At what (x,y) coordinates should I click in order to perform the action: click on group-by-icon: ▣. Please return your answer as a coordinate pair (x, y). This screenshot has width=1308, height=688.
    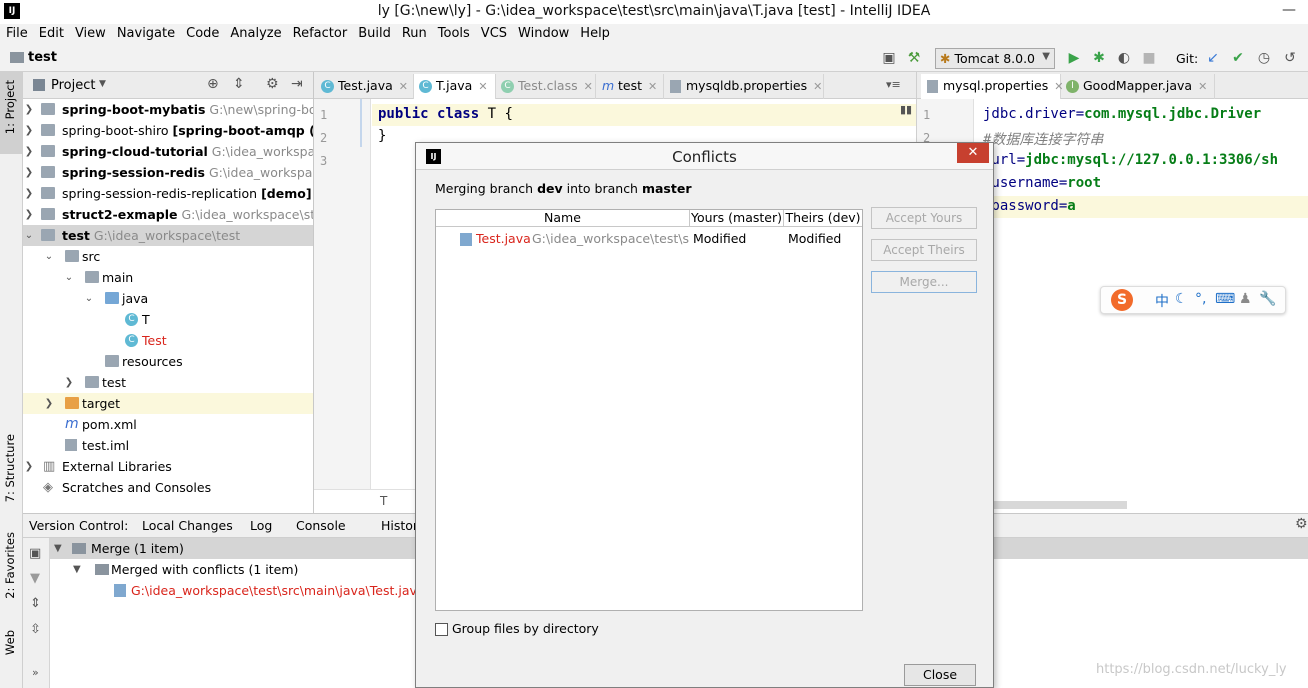
    Looking at the image, I should click on (35, 553).